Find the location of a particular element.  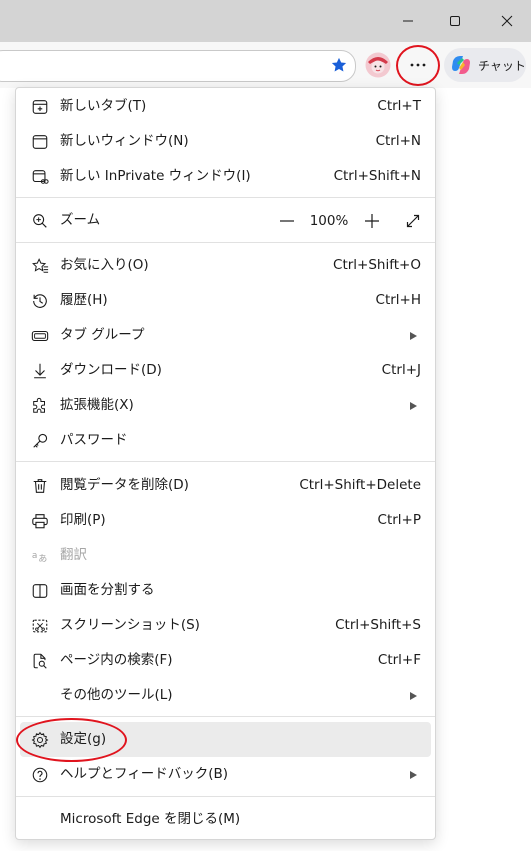

copilot-chat-button: チャット is located at coordinates (485, 65).